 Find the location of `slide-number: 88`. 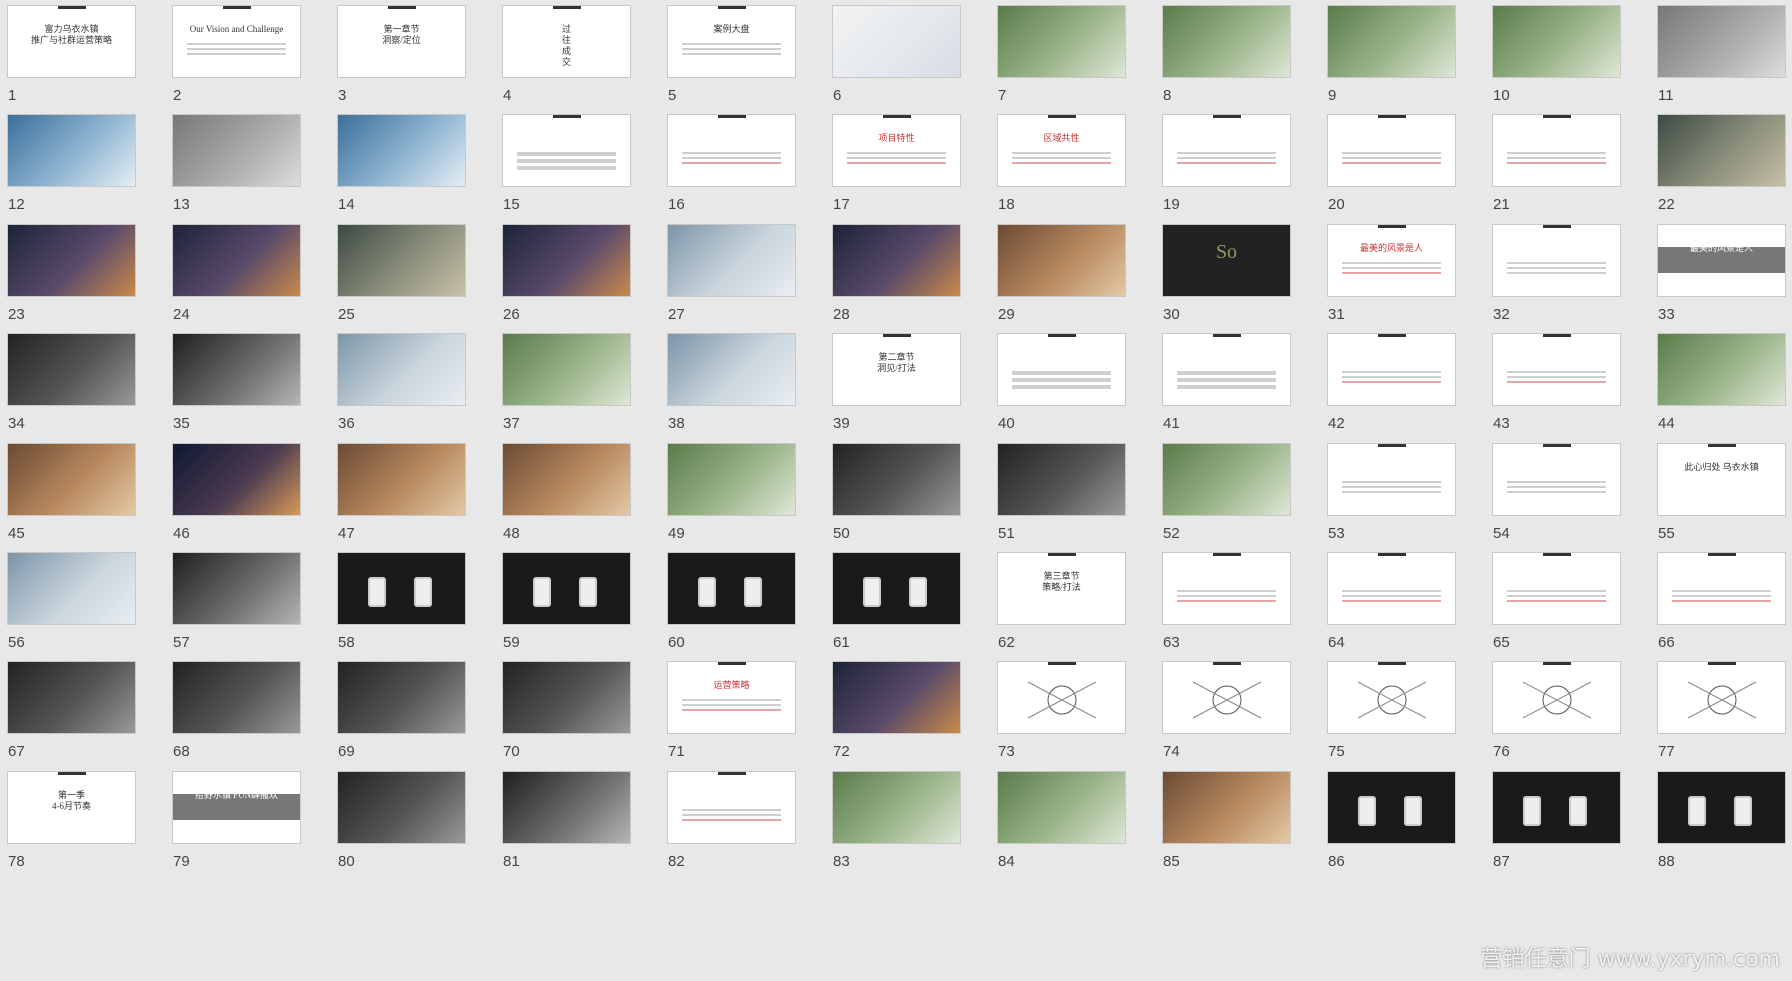

slide-number: 88 is located at coordinates (1666, 861).